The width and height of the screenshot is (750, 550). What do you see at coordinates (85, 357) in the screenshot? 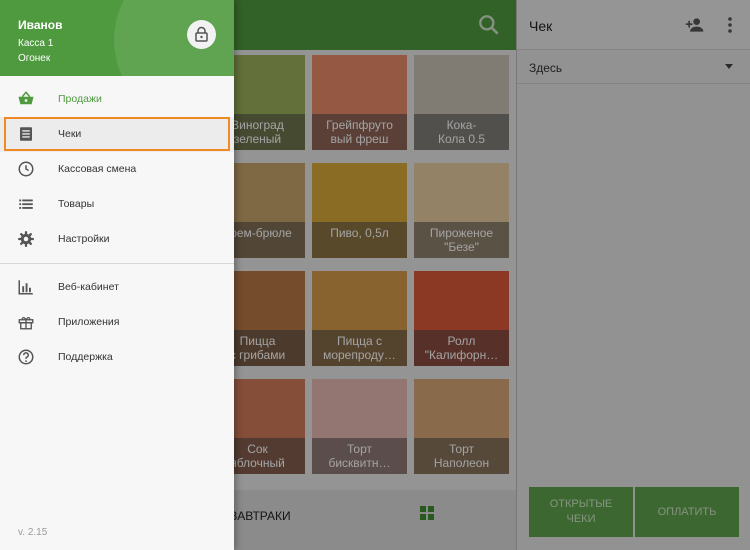
I see `menu-item-label: Поддержка` at bounding box center [85, 357].